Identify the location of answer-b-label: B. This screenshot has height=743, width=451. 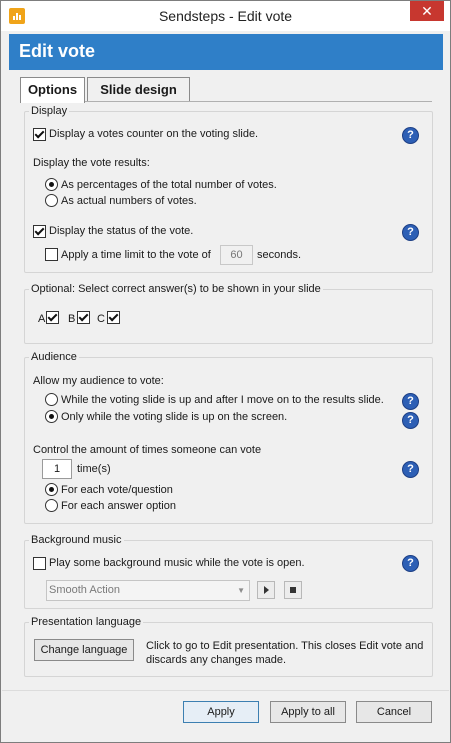
(72, 319).